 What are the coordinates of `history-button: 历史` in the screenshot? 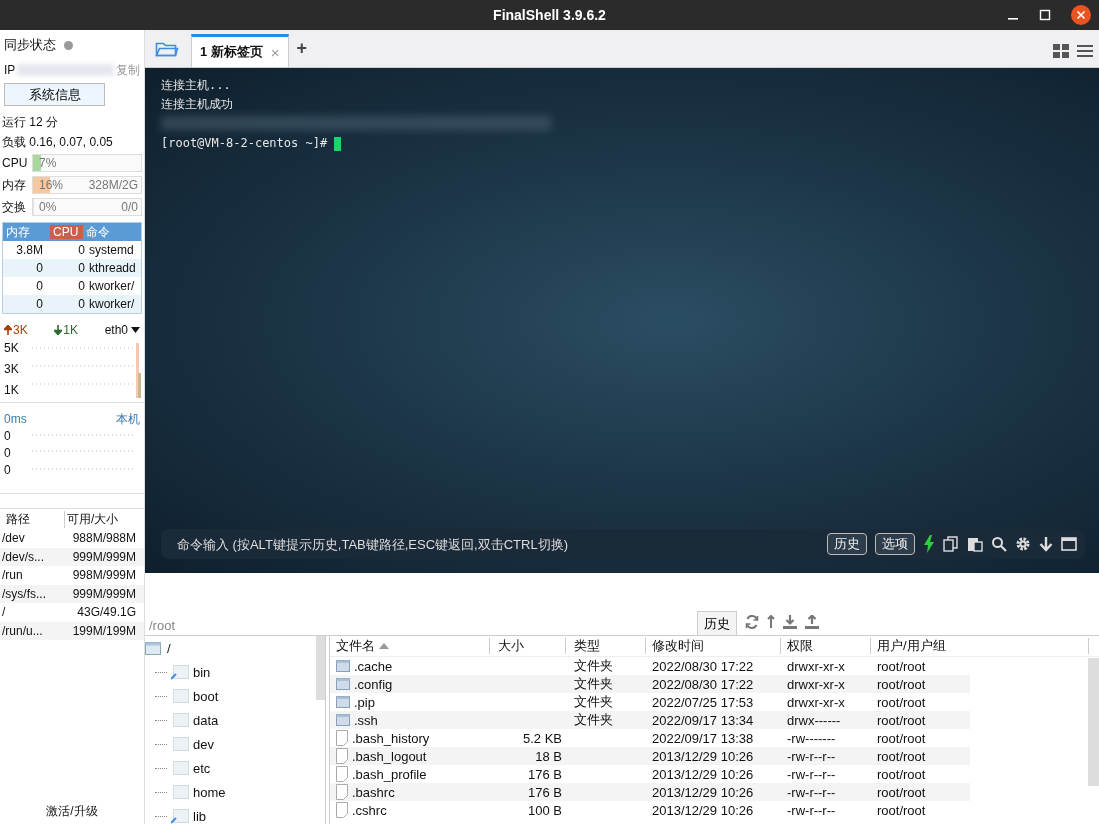 It's located at (717, 623).